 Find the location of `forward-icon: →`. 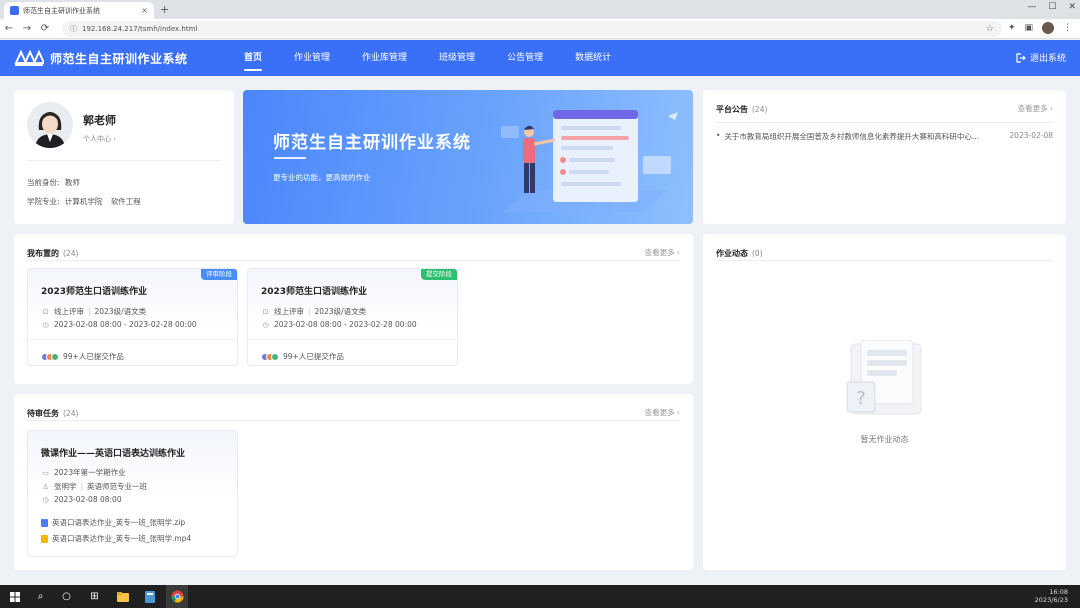

forward-icon: → is located at coordinates (27, 28).